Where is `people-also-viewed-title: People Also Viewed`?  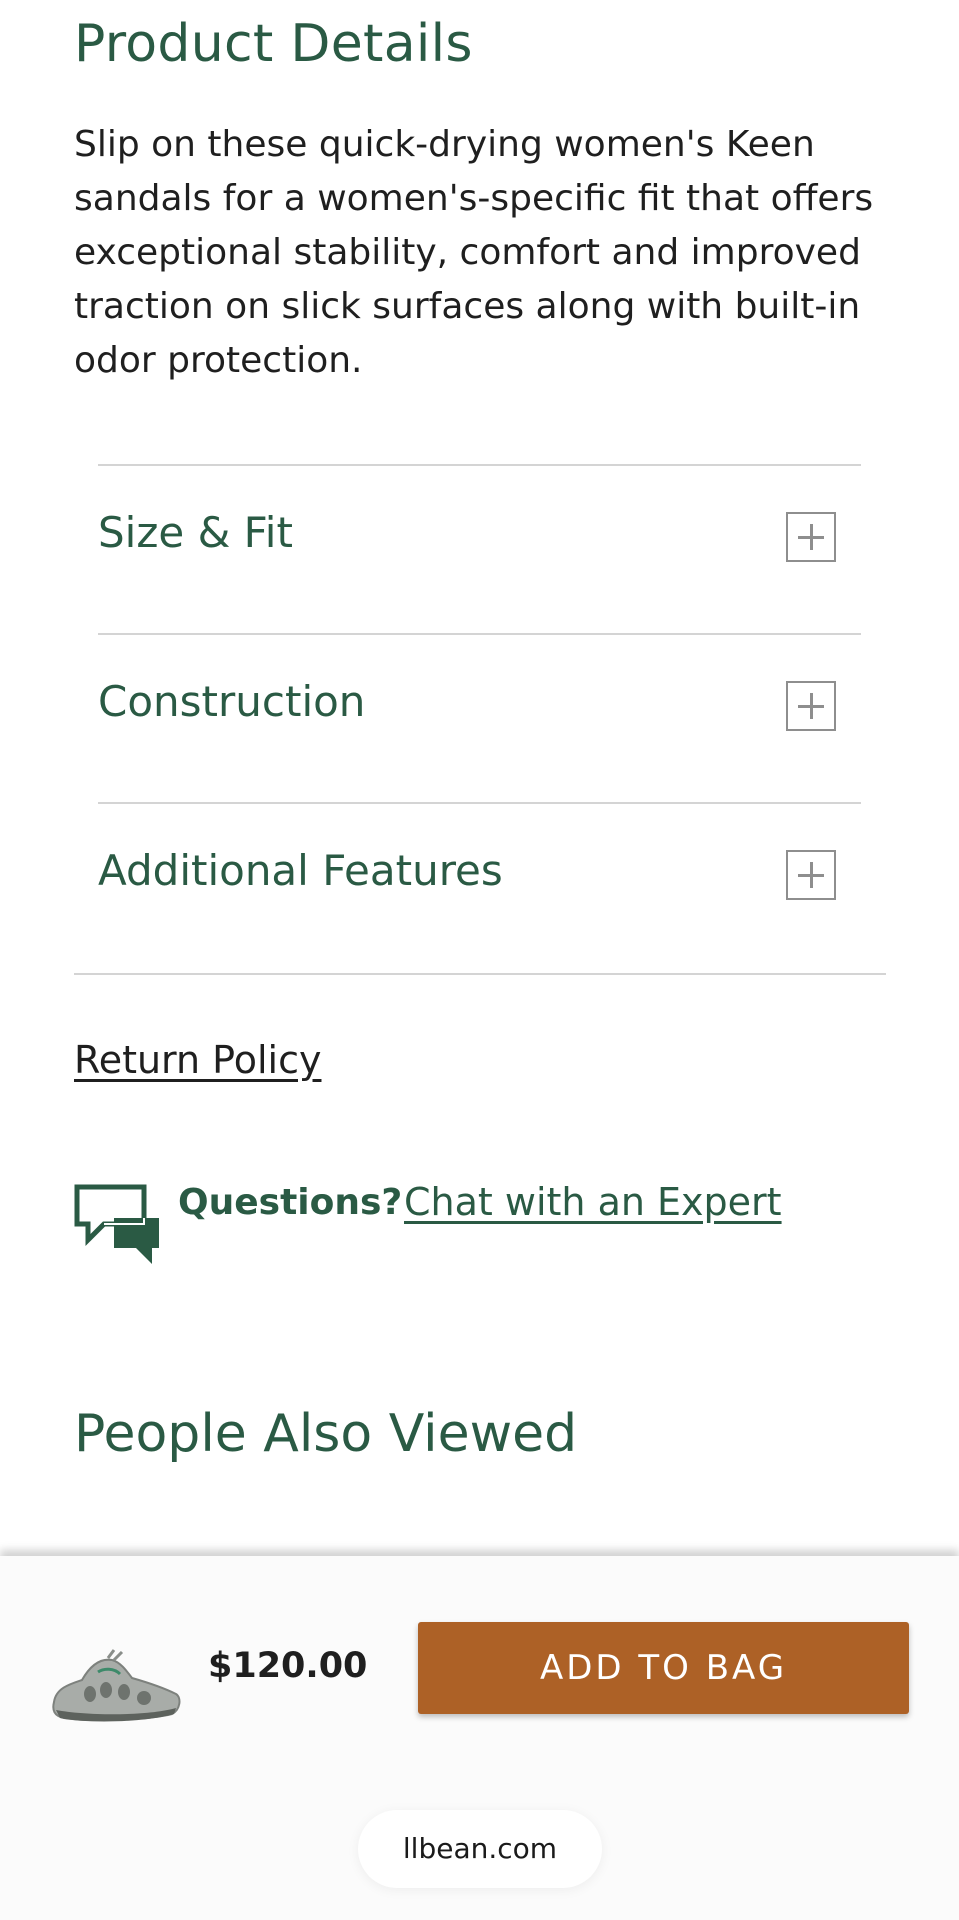 people-also-viewed-title: People Also Viewed is located at coordinates (326, 1434).